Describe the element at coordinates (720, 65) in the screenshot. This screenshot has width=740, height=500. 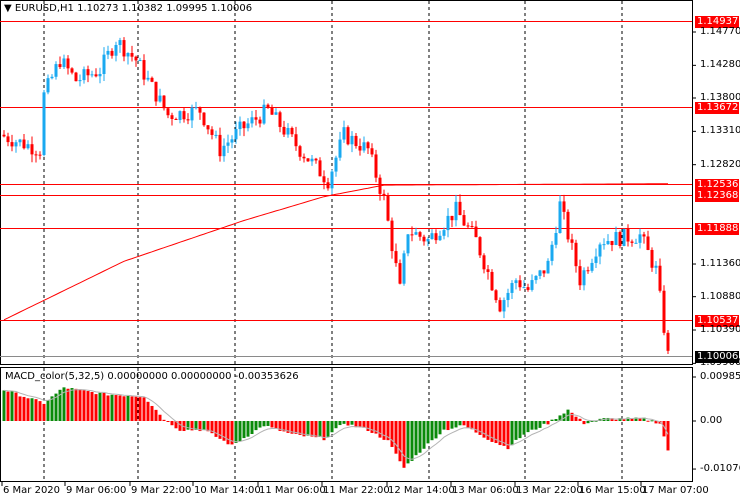
I see `price-tick-label: 1.14280` at that location.